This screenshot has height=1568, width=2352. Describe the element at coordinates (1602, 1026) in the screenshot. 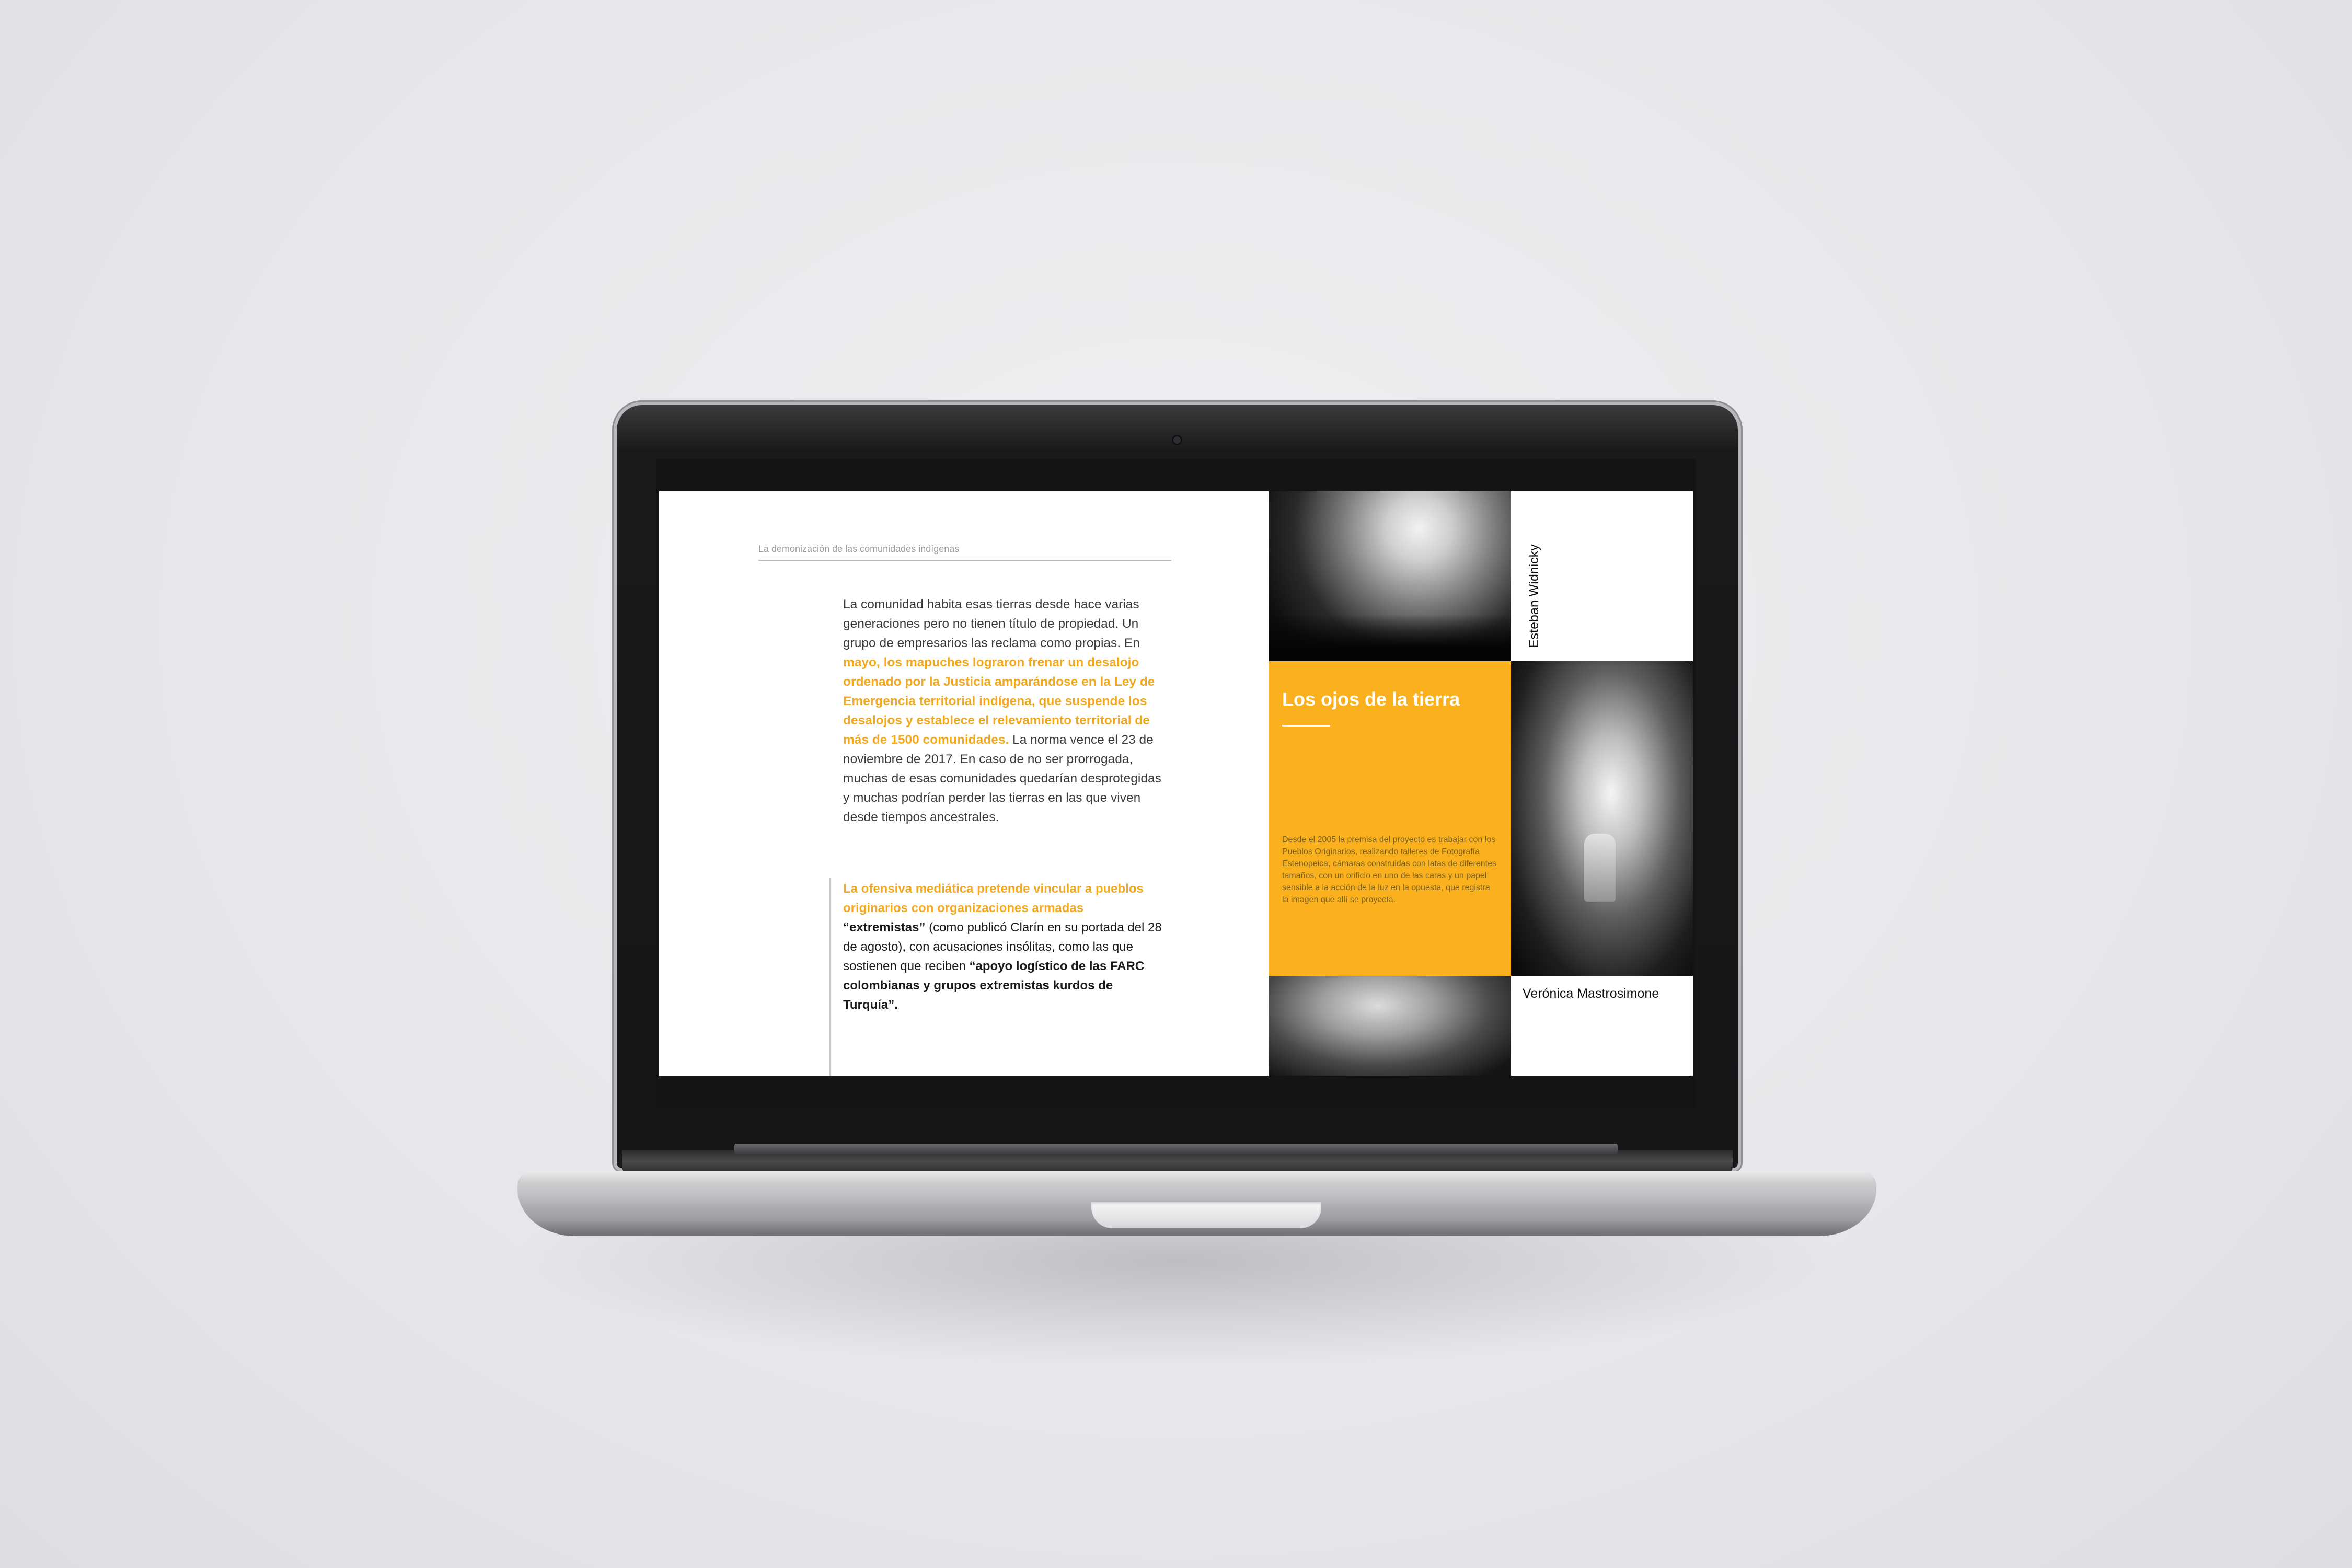

I see `credit-bottom-box: Verónica Mastrosimone` at that location.